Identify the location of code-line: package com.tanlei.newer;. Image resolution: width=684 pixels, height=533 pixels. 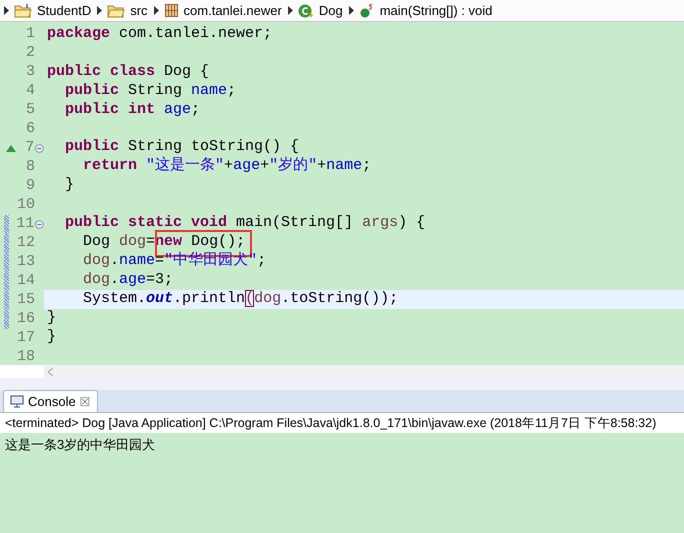
(159, 34).